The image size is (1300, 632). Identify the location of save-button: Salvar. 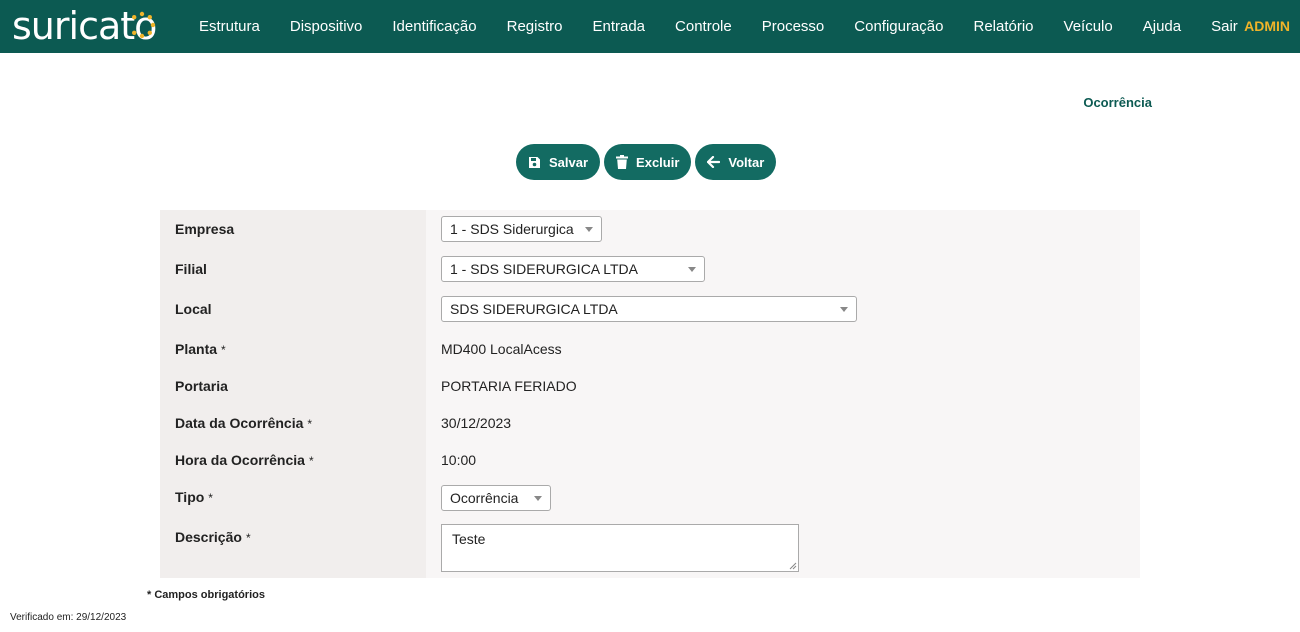
(558, 162).